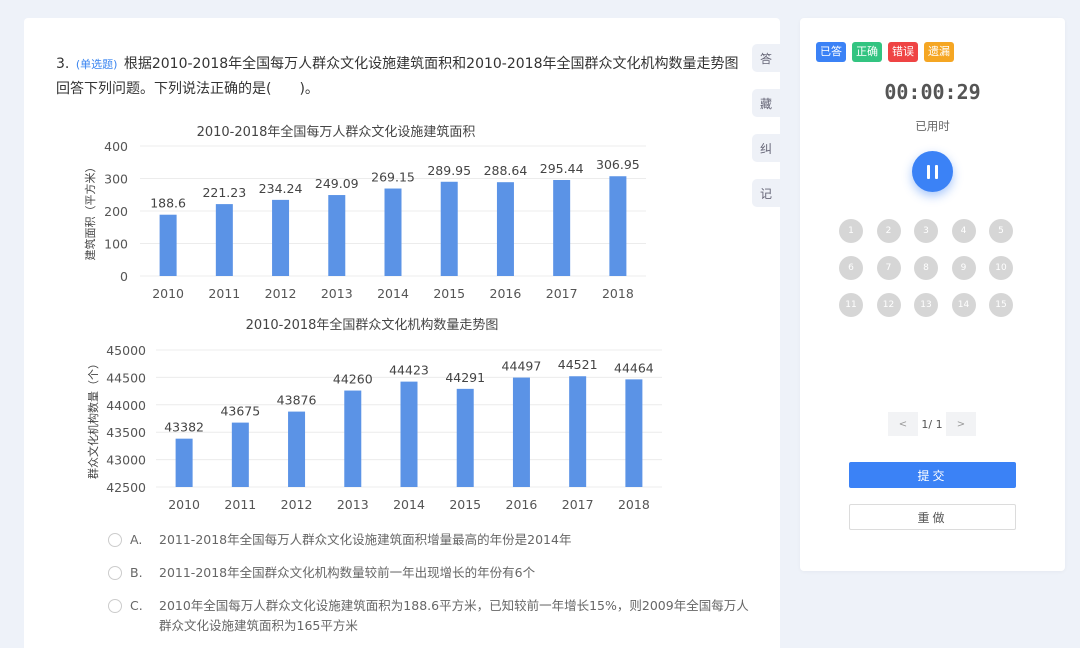 This screenshot has width=1080, height=648. I want to click on y-tick-label: 42500, so click(126, 487).